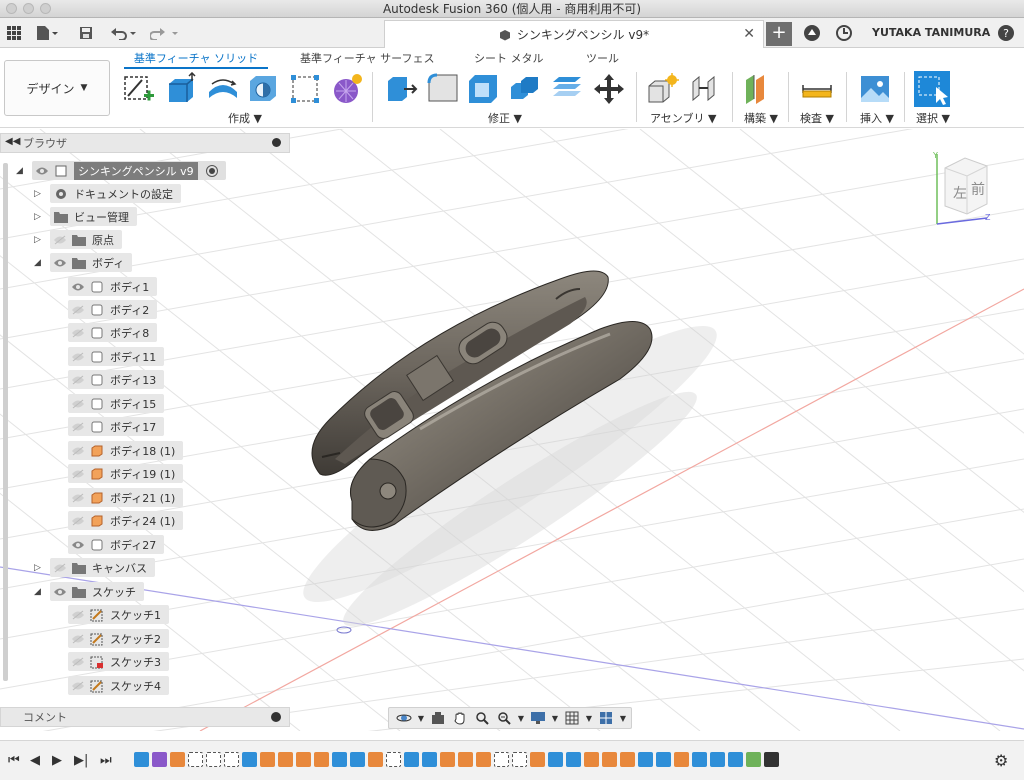 This screenshot has height=780, width=1024. I want to click on expand-arrow-icon: ◢, so click(19, 171).